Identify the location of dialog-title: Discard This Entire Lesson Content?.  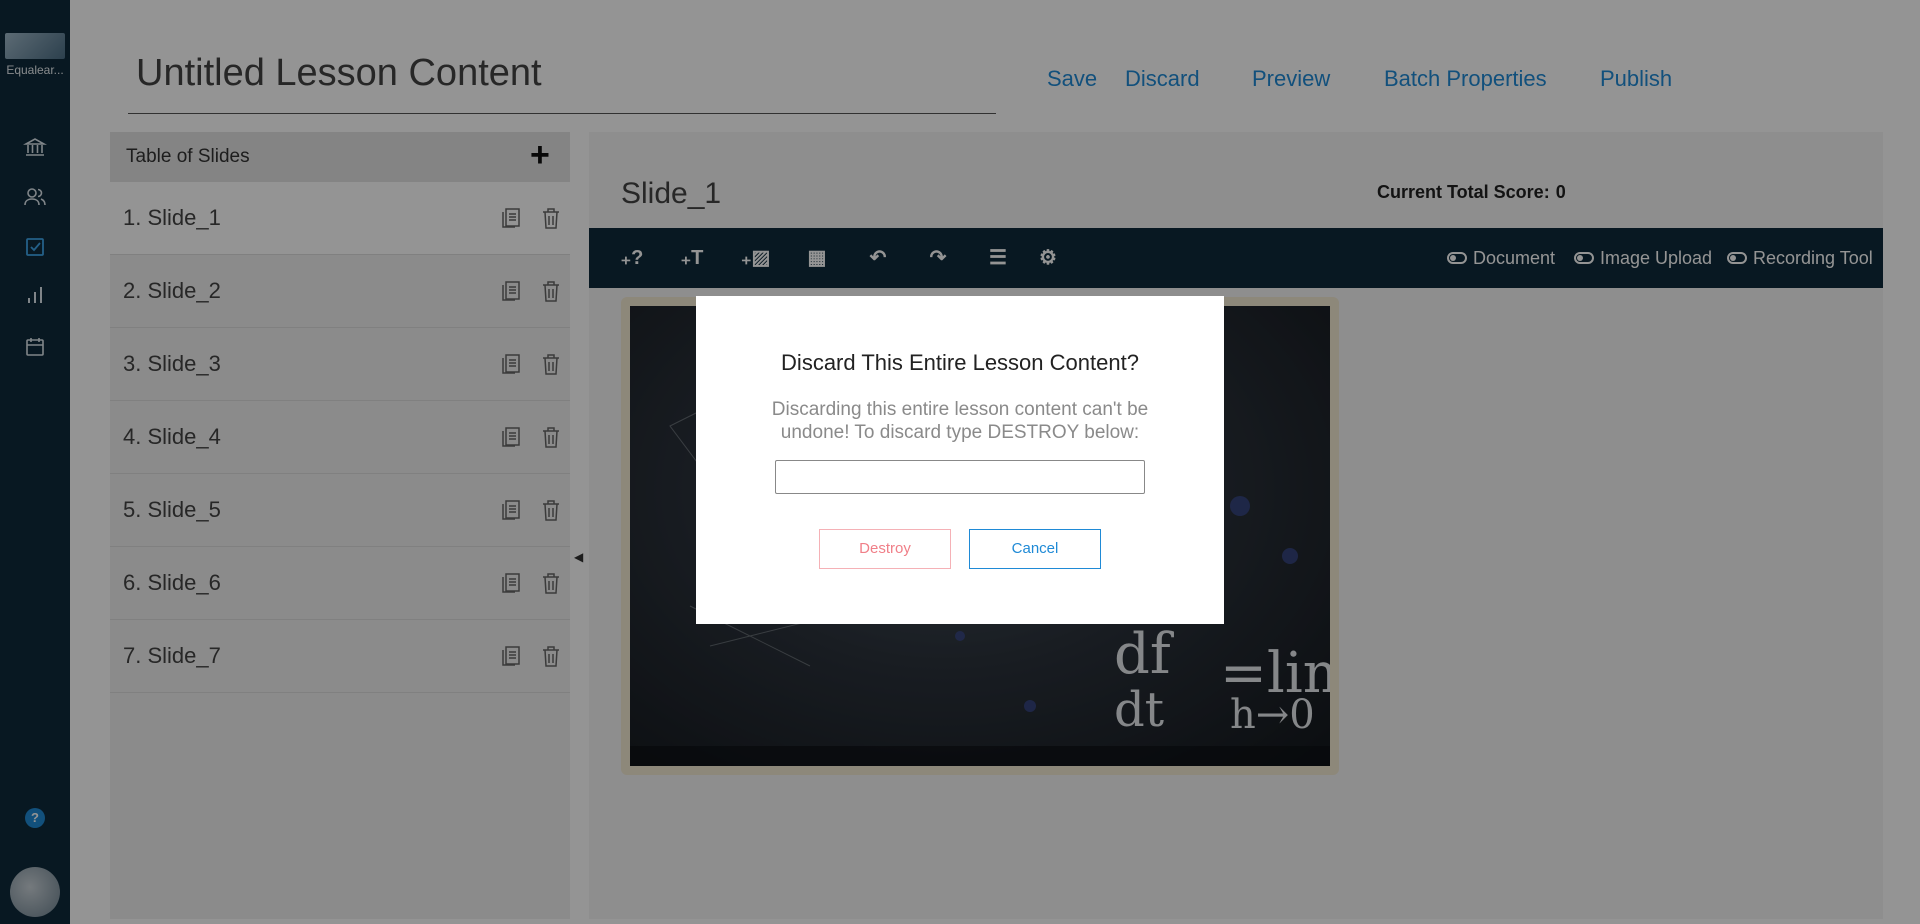
(960, 362).